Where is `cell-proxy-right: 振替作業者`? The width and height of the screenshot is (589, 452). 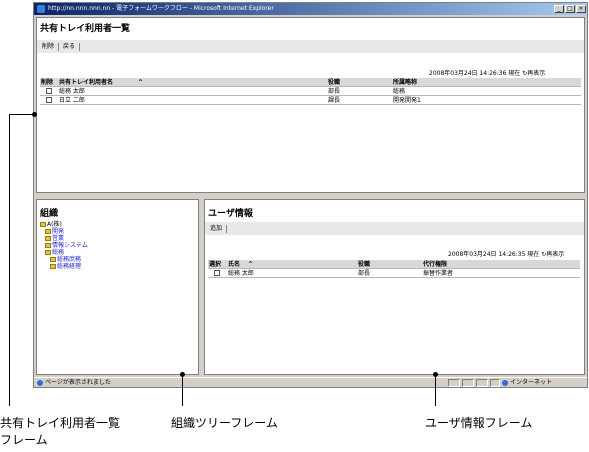
cell-proxy-right: 振替作業者 is located at coordinates (438, 273).